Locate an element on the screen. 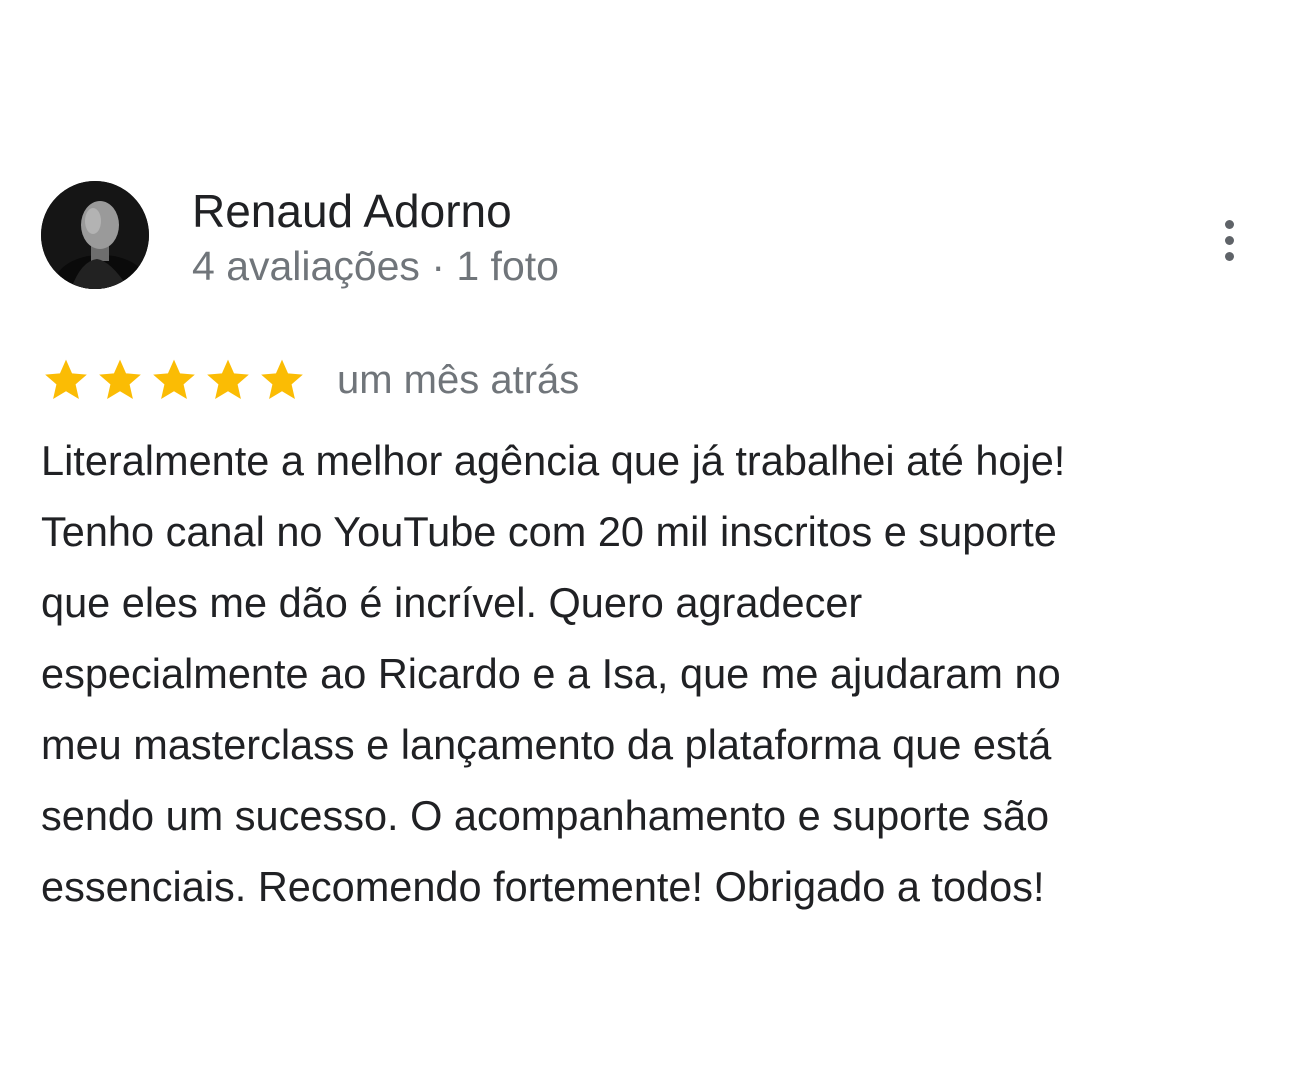 Image resolution: width=1290 pixels, height=1092 pixels. author-name: Renaud Adorno is located at coordinates (352, 211).